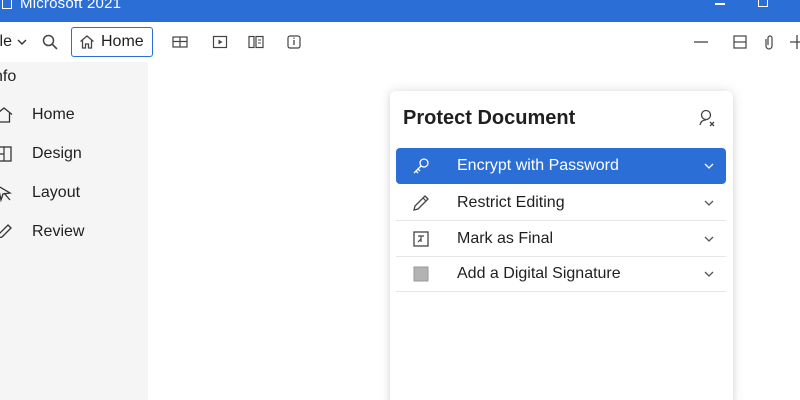 The image size is (800, 400). I want to click on panel-title: Protect Document, so click(489, 118).